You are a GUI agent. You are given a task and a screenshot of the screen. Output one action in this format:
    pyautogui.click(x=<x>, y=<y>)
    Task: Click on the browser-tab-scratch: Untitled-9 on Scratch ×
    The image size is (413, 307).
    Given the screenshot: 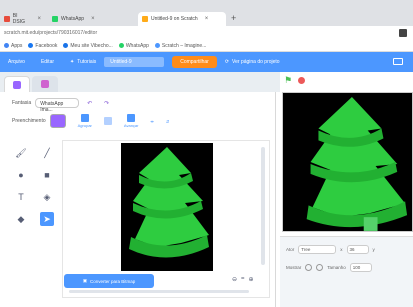 What is the action you would take?
    pyautogui.click(x=182, y=19)
    